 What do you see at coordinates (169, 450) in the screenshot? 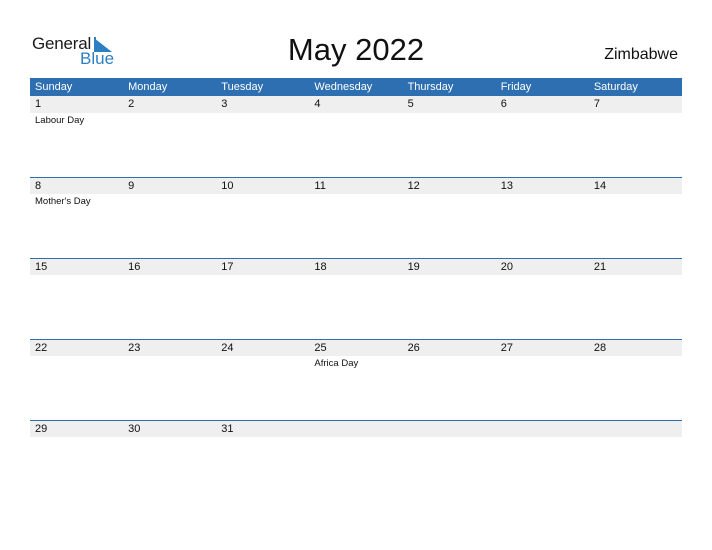
I see `day-cell: 30` at bounding box center [169, 450].